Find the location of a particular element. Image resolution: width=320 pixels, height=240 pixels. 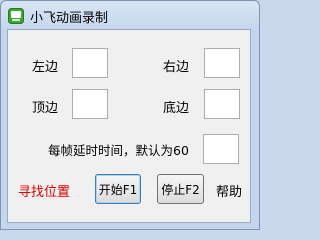

left-label: 左边 is located at coordinates (45, 67).